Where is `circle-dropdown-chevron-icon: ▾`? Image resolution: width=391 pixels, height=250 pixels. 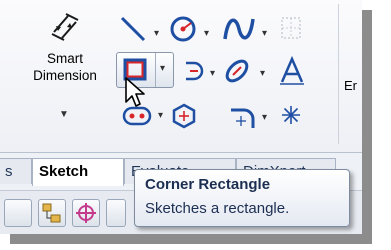 circle-dropdown-chevron-icon: ▾ is located at coordinates (206, 33).